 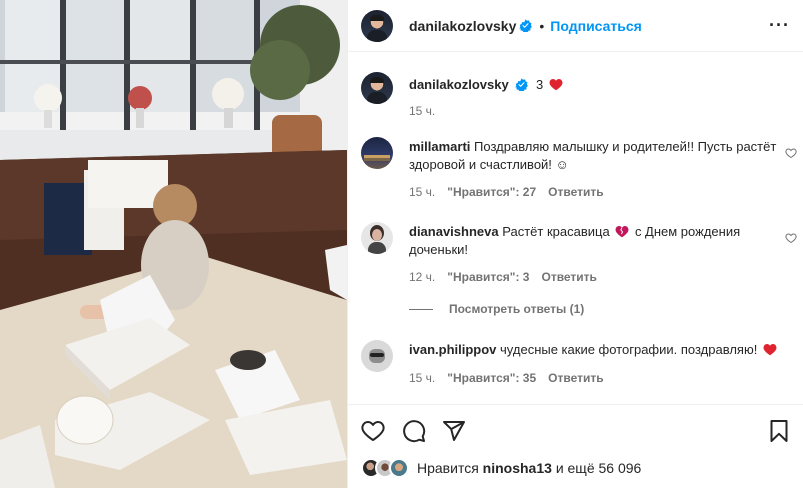 I want to click on likes-prefix: Нравится, so click(x=448, y=468).